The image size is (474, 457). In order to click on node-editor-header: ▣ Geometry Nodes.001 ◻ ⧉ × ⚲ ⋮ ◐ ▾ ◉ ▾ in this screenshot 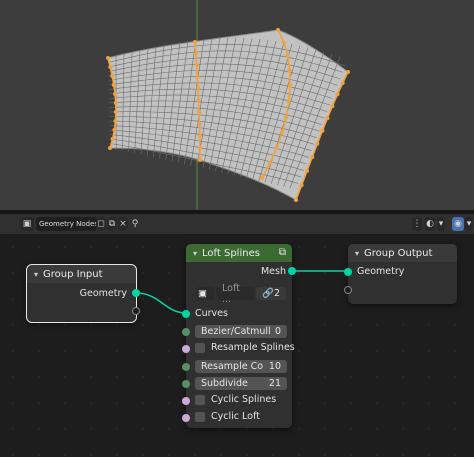, I will do `click(237, 224)`.